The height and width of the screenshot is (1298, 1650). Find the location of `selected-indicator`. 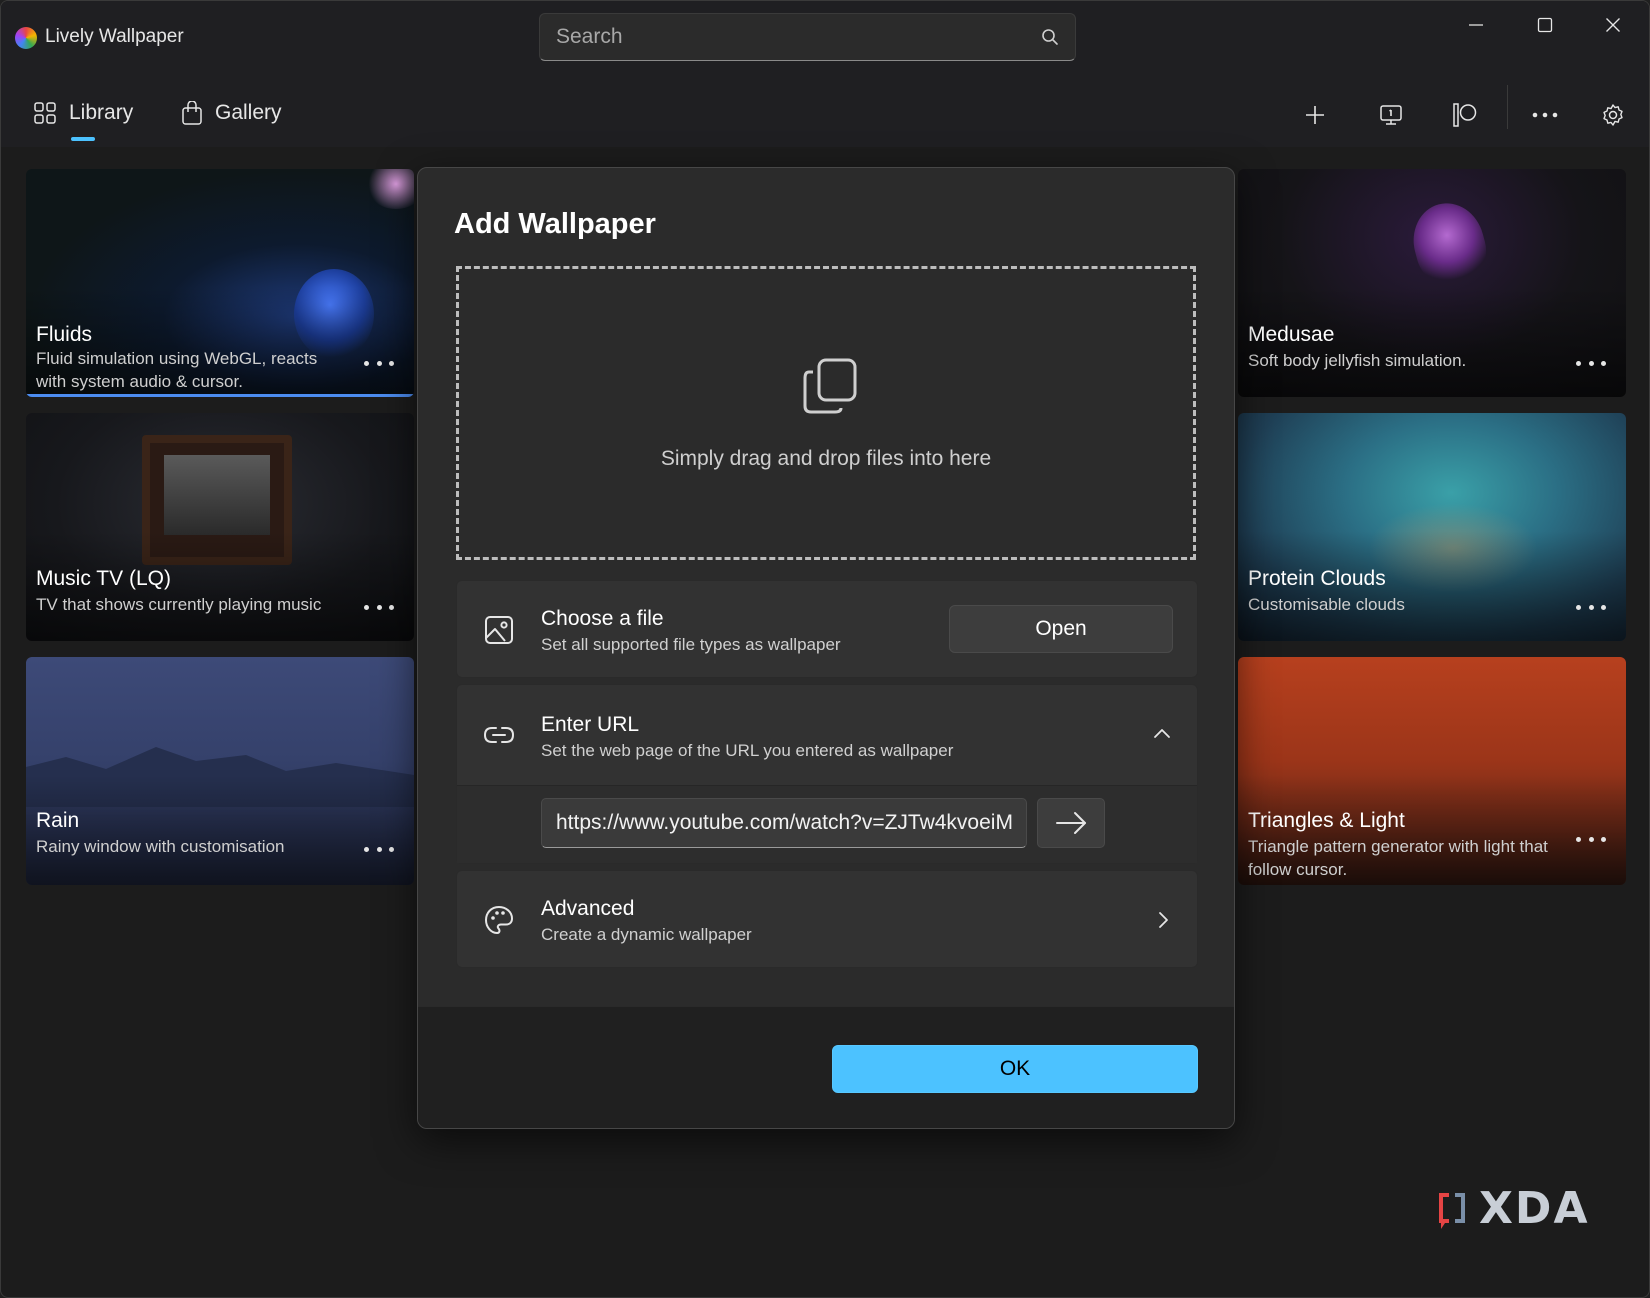

selected-indicator is located at coordinates (220, 395).